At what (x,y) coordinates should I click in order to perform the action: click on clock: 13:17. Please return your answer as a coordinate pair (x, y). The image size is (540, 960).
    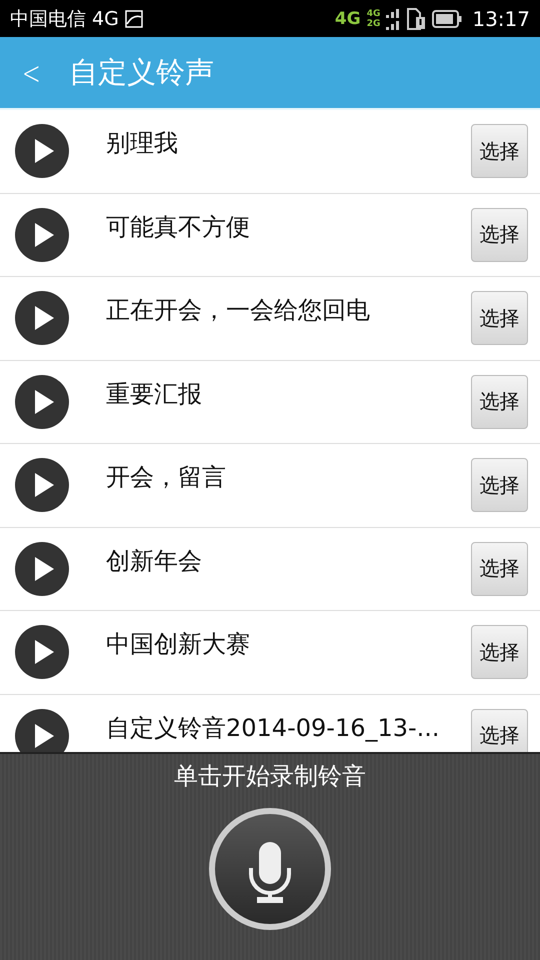
    Looking at the image, I should click on (501, 18).